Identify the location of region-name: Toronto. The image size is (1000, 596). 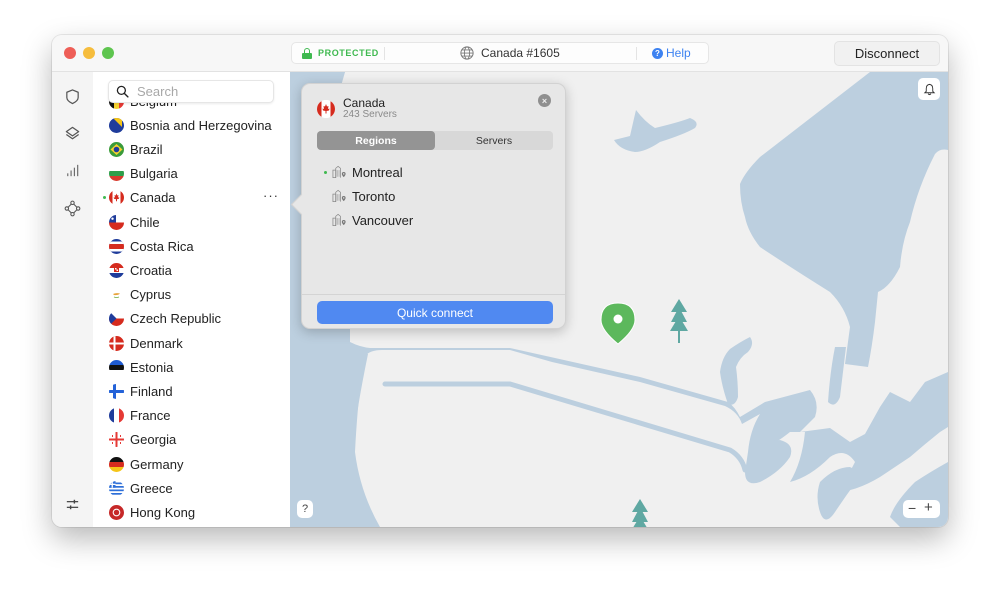
(374, 196).